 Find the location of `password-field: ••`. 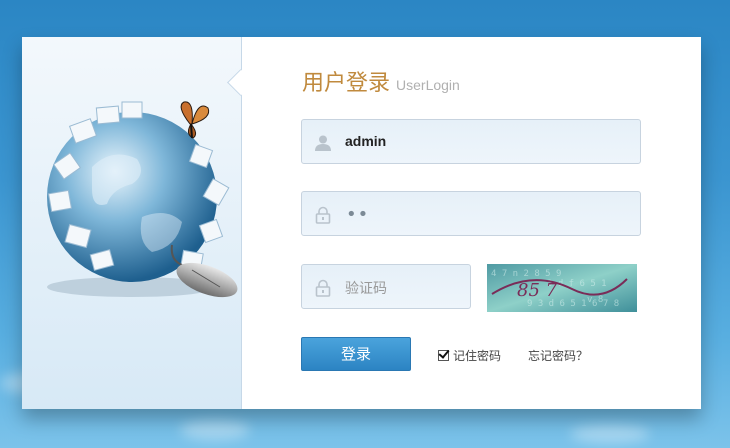

password-field: •• is located at coordinates (471, 213).